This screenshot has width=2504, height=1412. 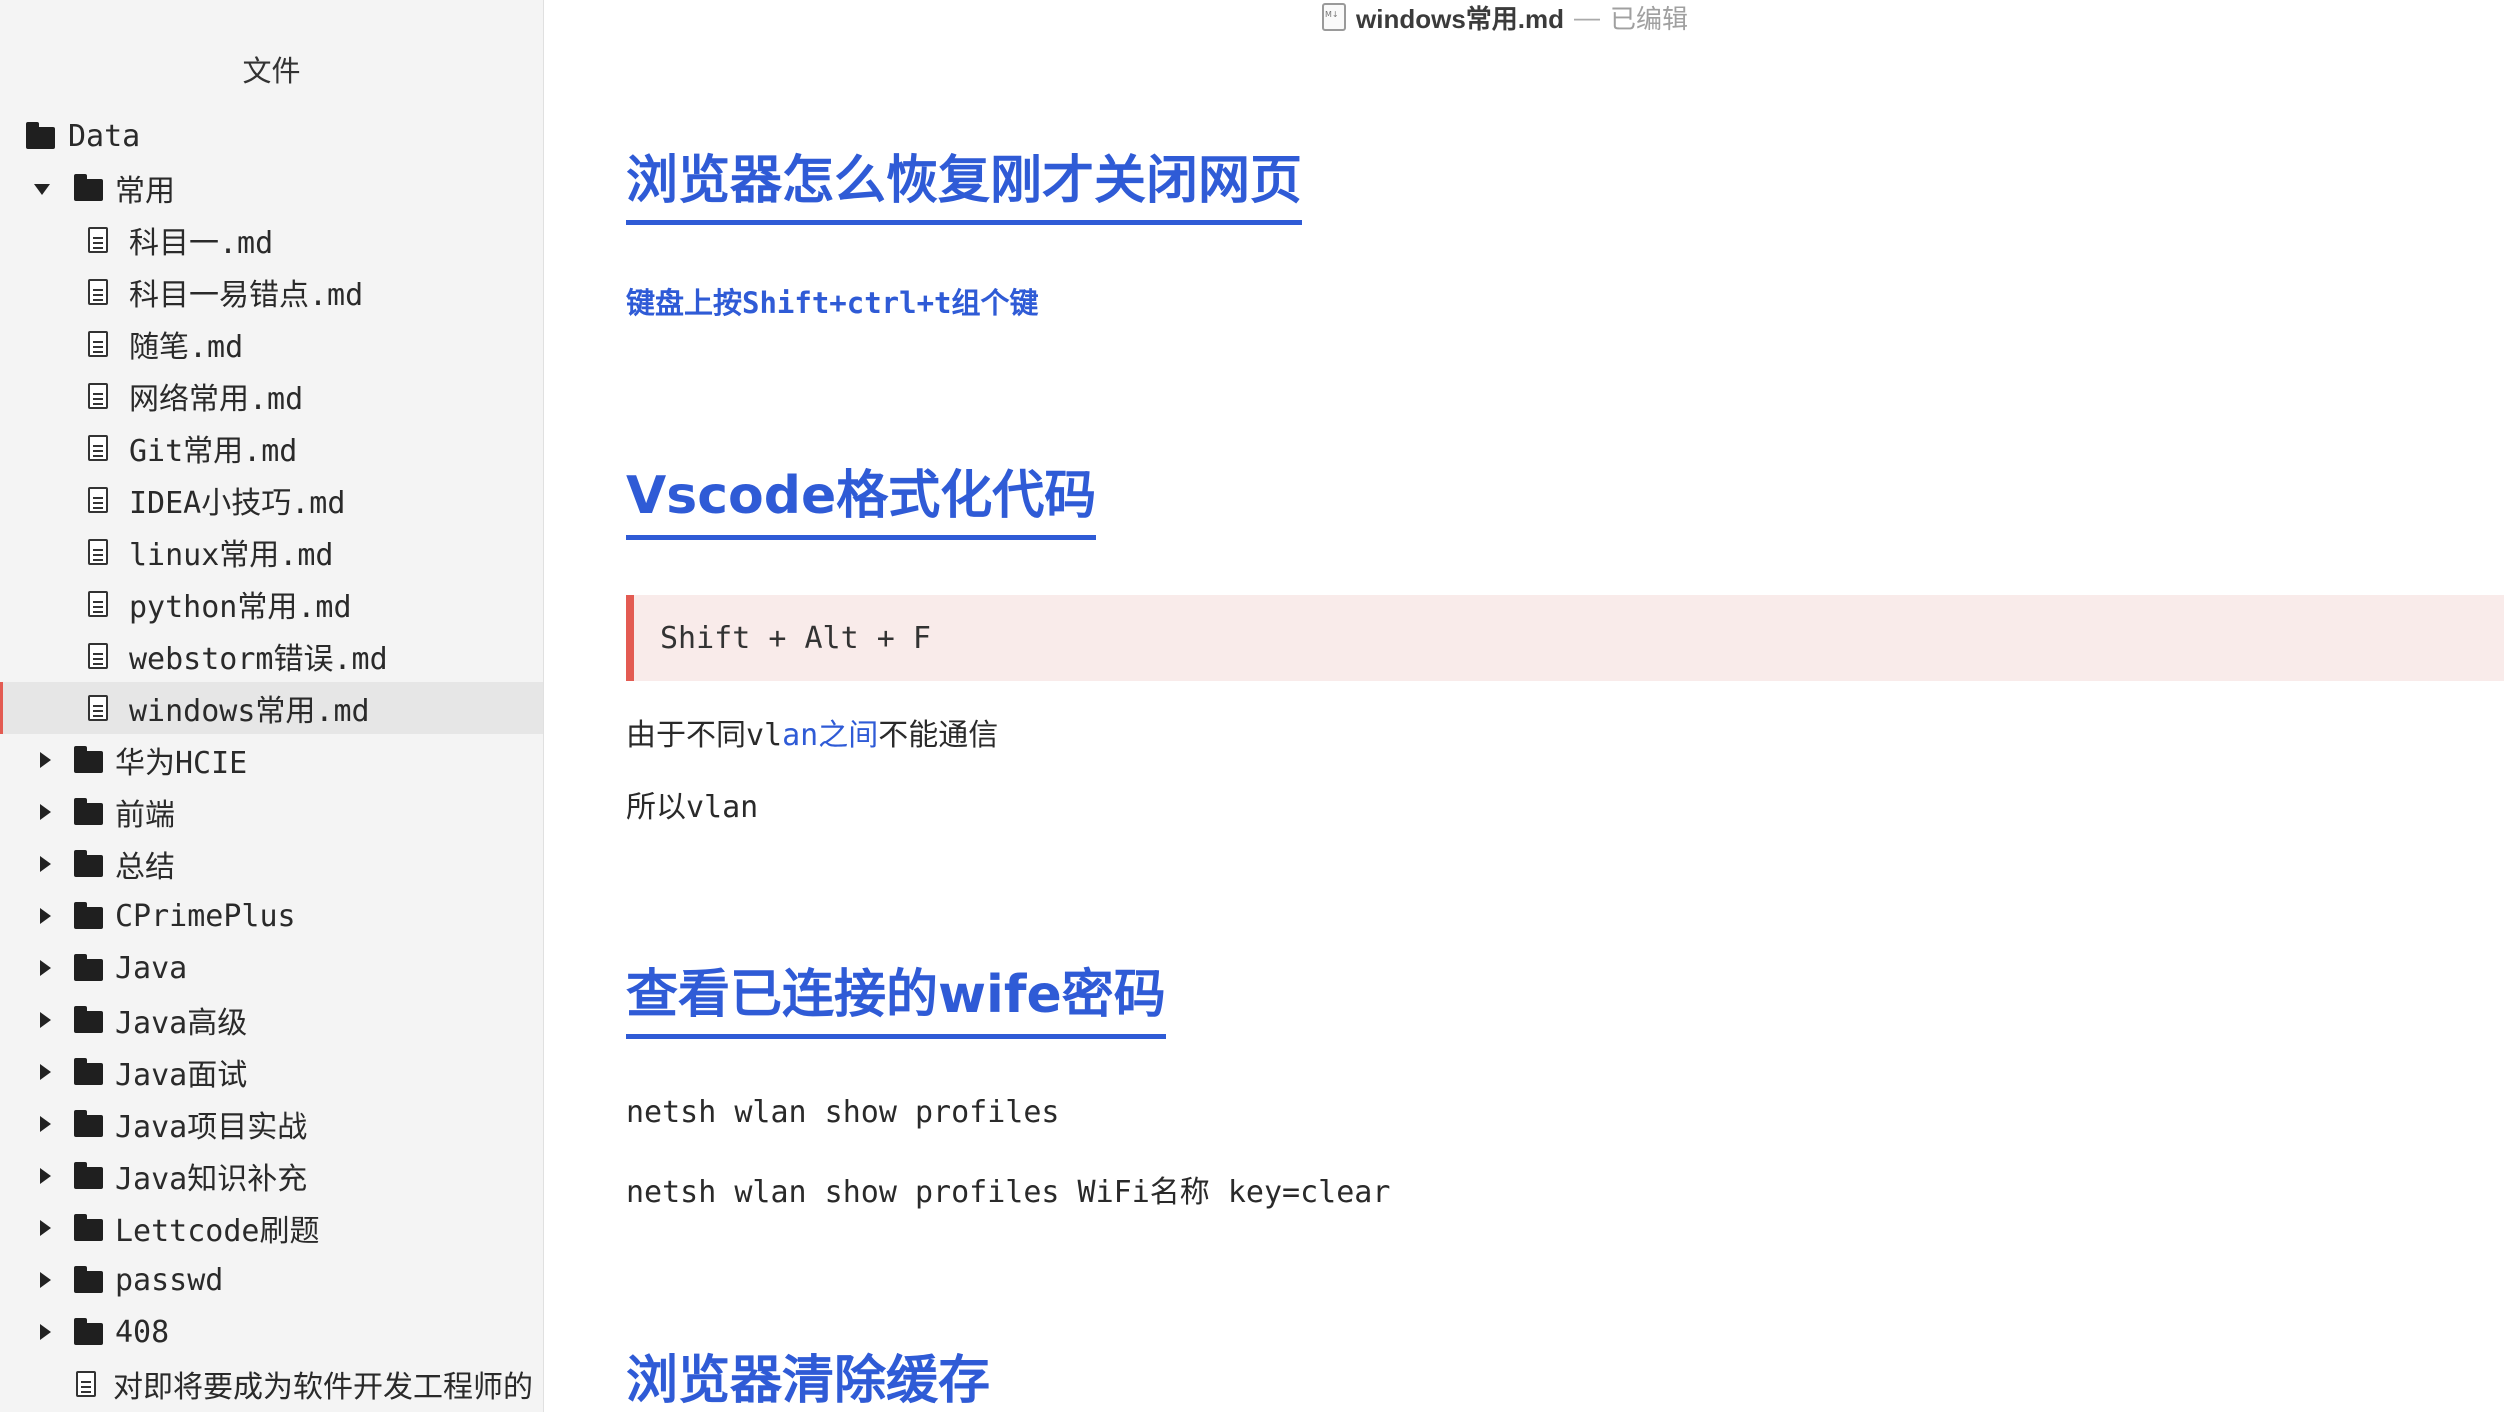 I want to click on window-title: windows常用.md — 已编辑, so click(x=1505, y=17).